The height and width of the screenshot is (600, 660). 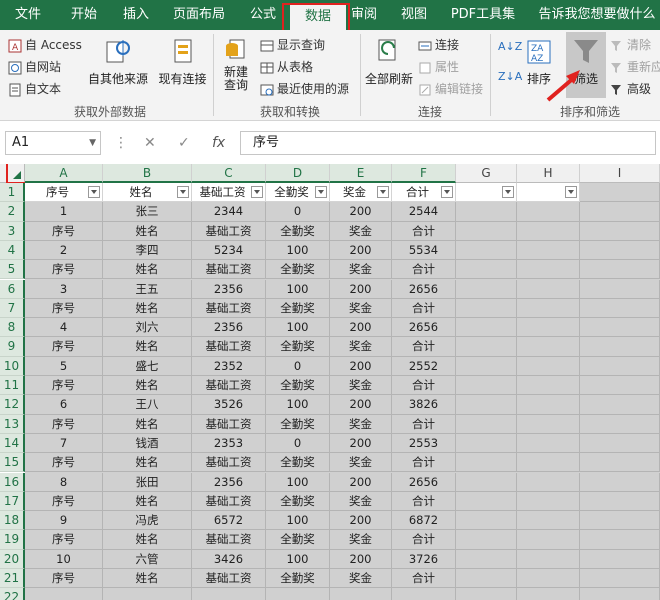 I want to click on table-cell: 冯虎, so click(x=147, y=521).